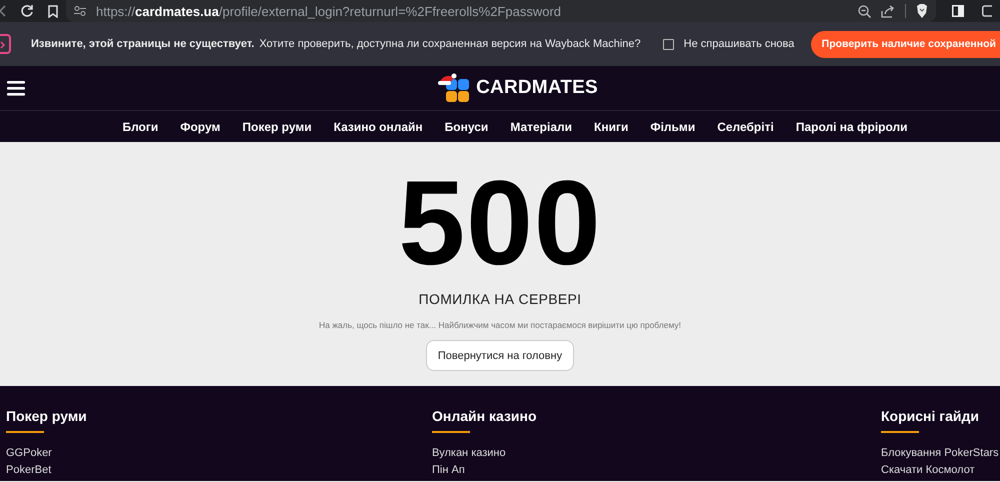 Image resolution: width=1000 pixels, height=482 pixels. I want to click on notice-message: Хотите проверить, доступна ли сохраненная версия на Wayback Machine?, so click(450, 44).